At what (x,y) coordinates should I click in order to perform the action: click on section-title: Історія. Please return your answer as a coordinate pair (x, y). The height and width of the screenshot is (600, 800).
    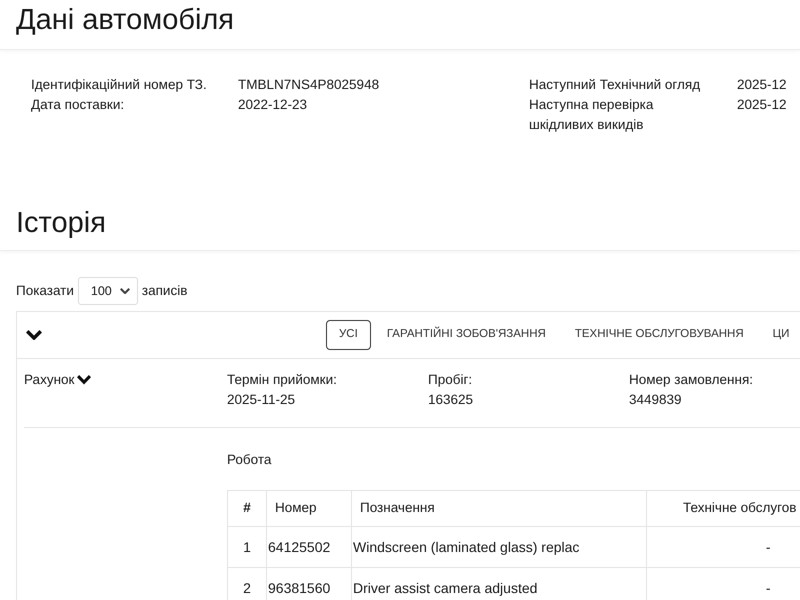
    Looking at the image, I should click on (61, 223).